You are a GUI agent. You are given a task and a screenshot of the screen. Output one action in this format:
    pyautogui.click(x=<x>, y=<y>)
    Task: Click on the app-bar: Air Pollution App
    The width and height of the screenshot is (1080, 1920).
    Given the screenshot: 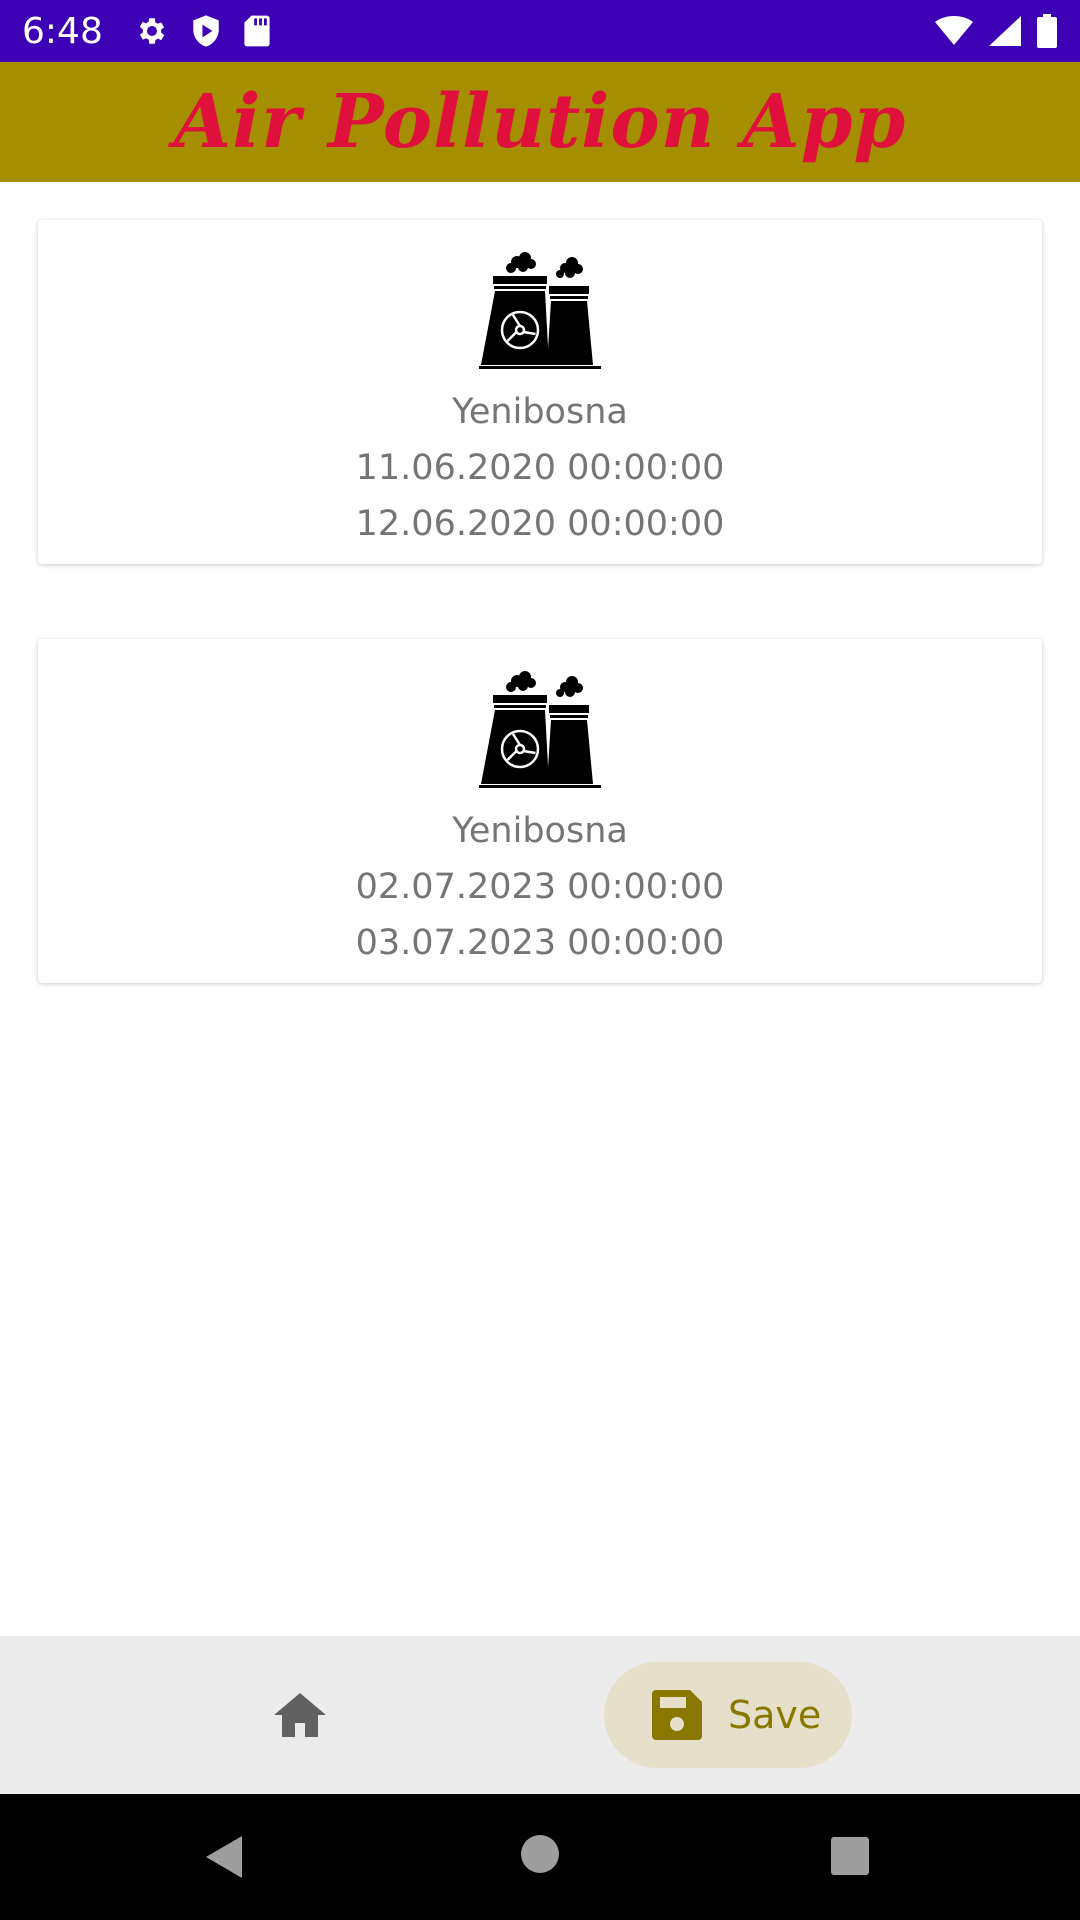 What is the action you would take?
    pyautogui.click(x=540, y=122)
    